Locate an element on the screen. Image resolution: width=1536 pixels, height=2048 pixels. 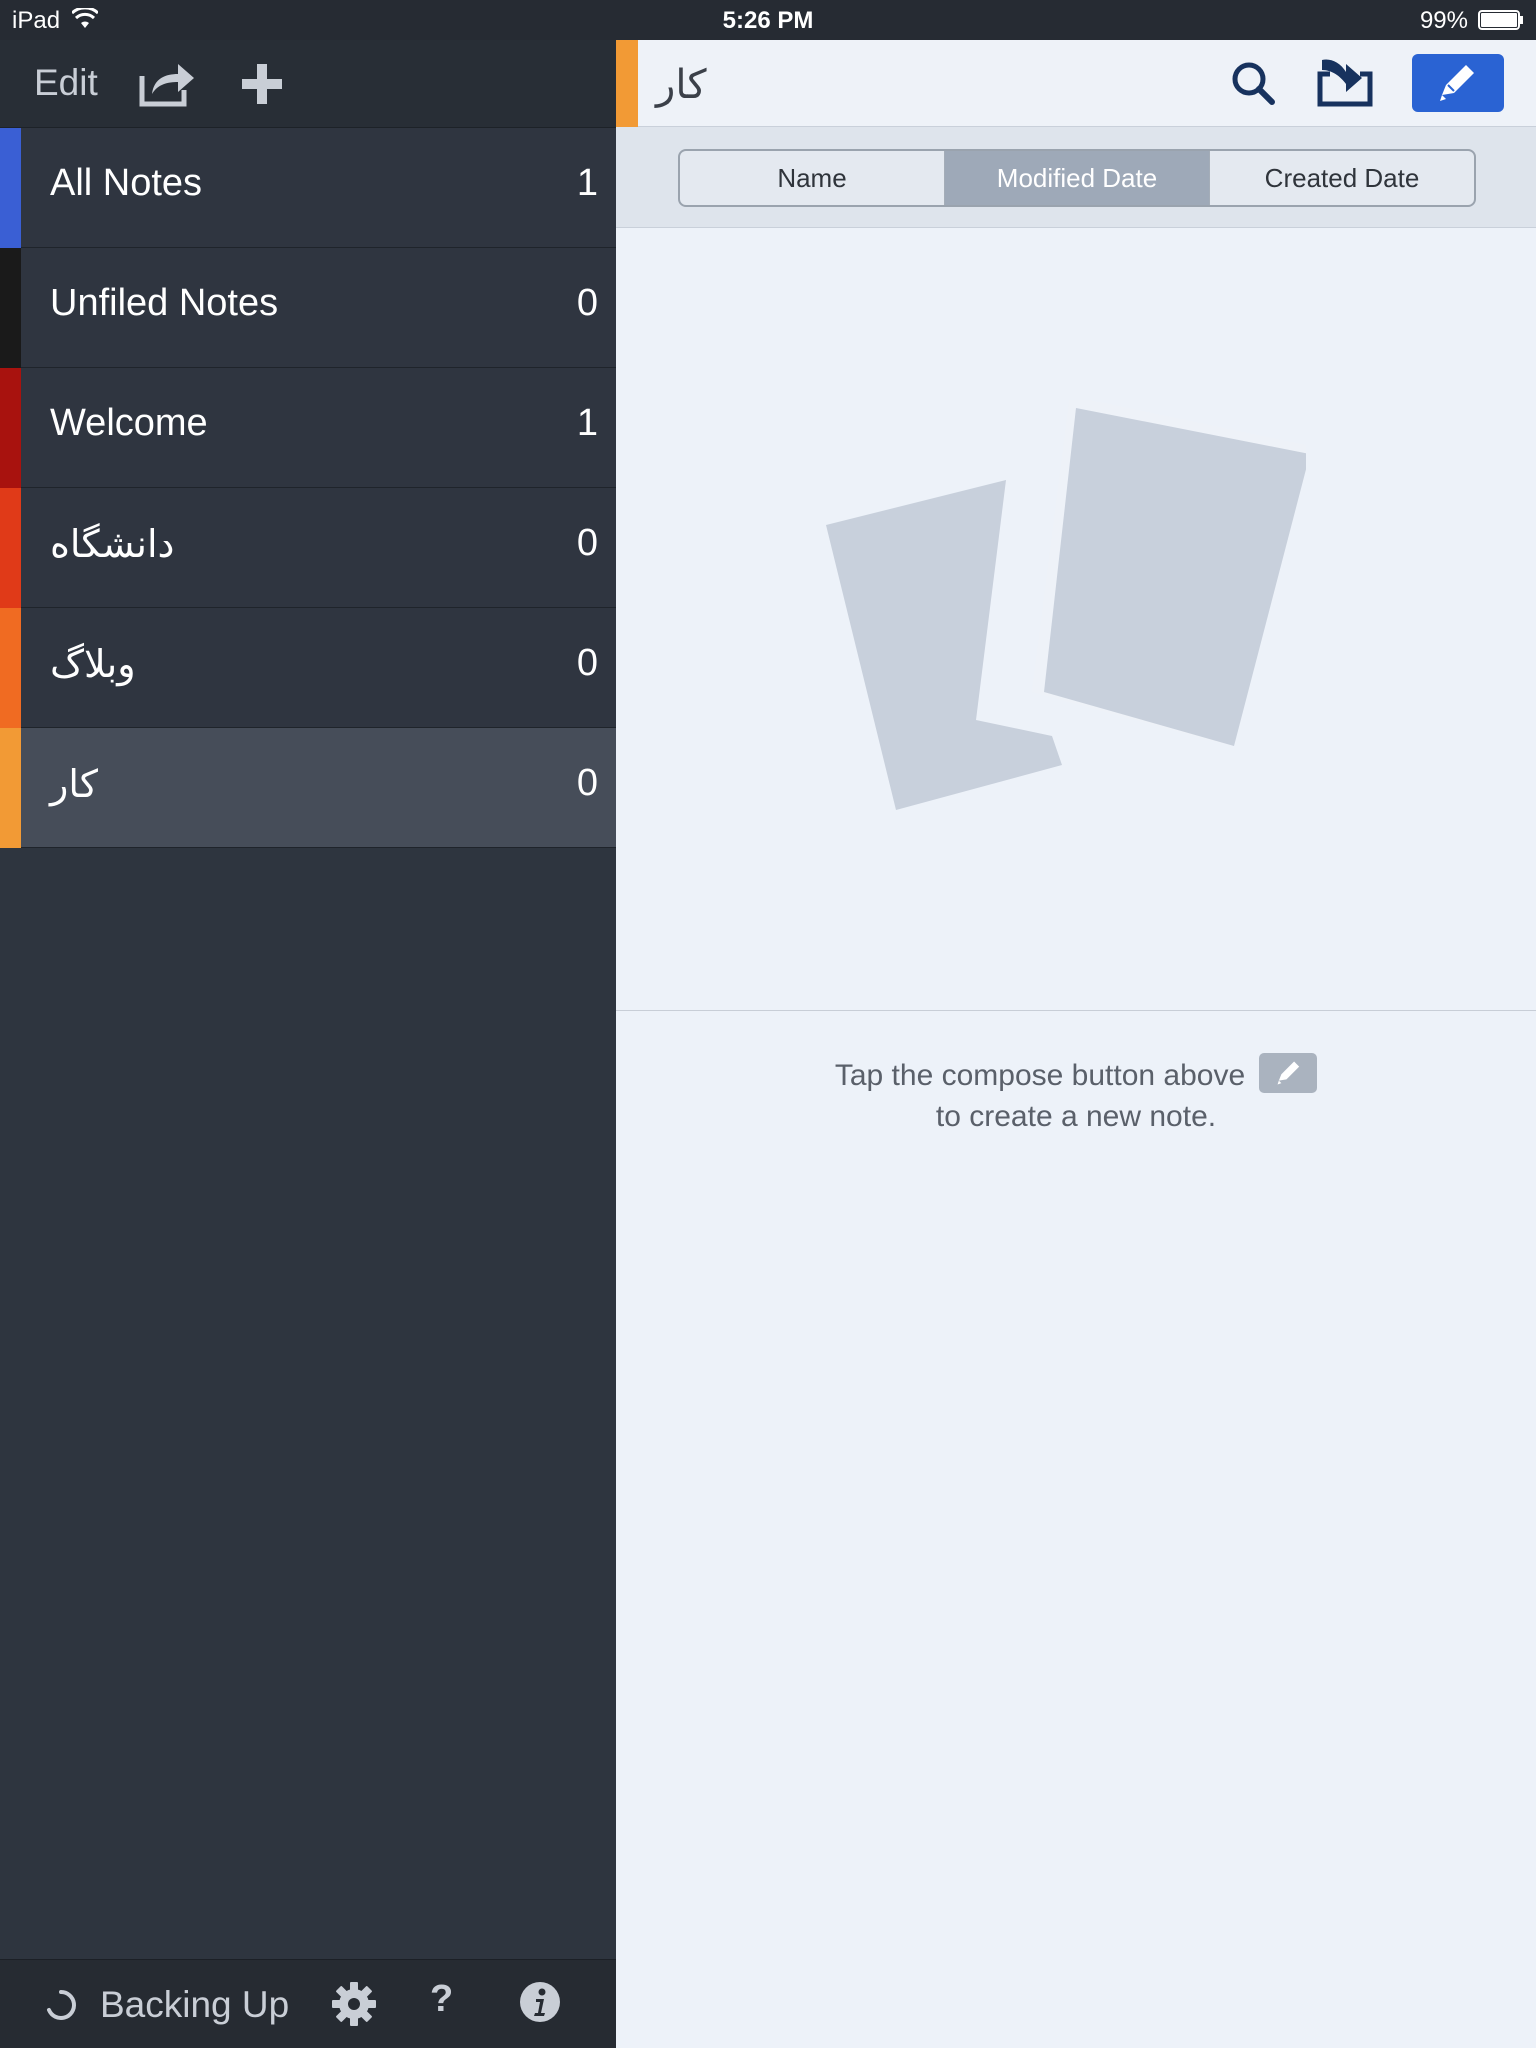
notebook-row-all-notes: All Notes 1 is located at coordinates (308, 188).